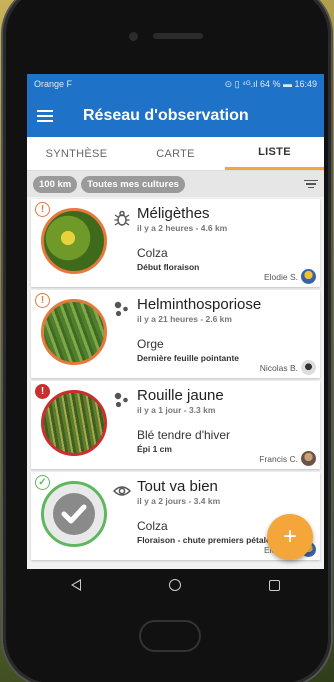 Image resolution: width=334 pixels, height=682 pixels. What do you see at coordinates (133, 184) in the screenshot?
I see `crop-filter-chip: Toutes mes cultures` at bounding box center [133, 184].